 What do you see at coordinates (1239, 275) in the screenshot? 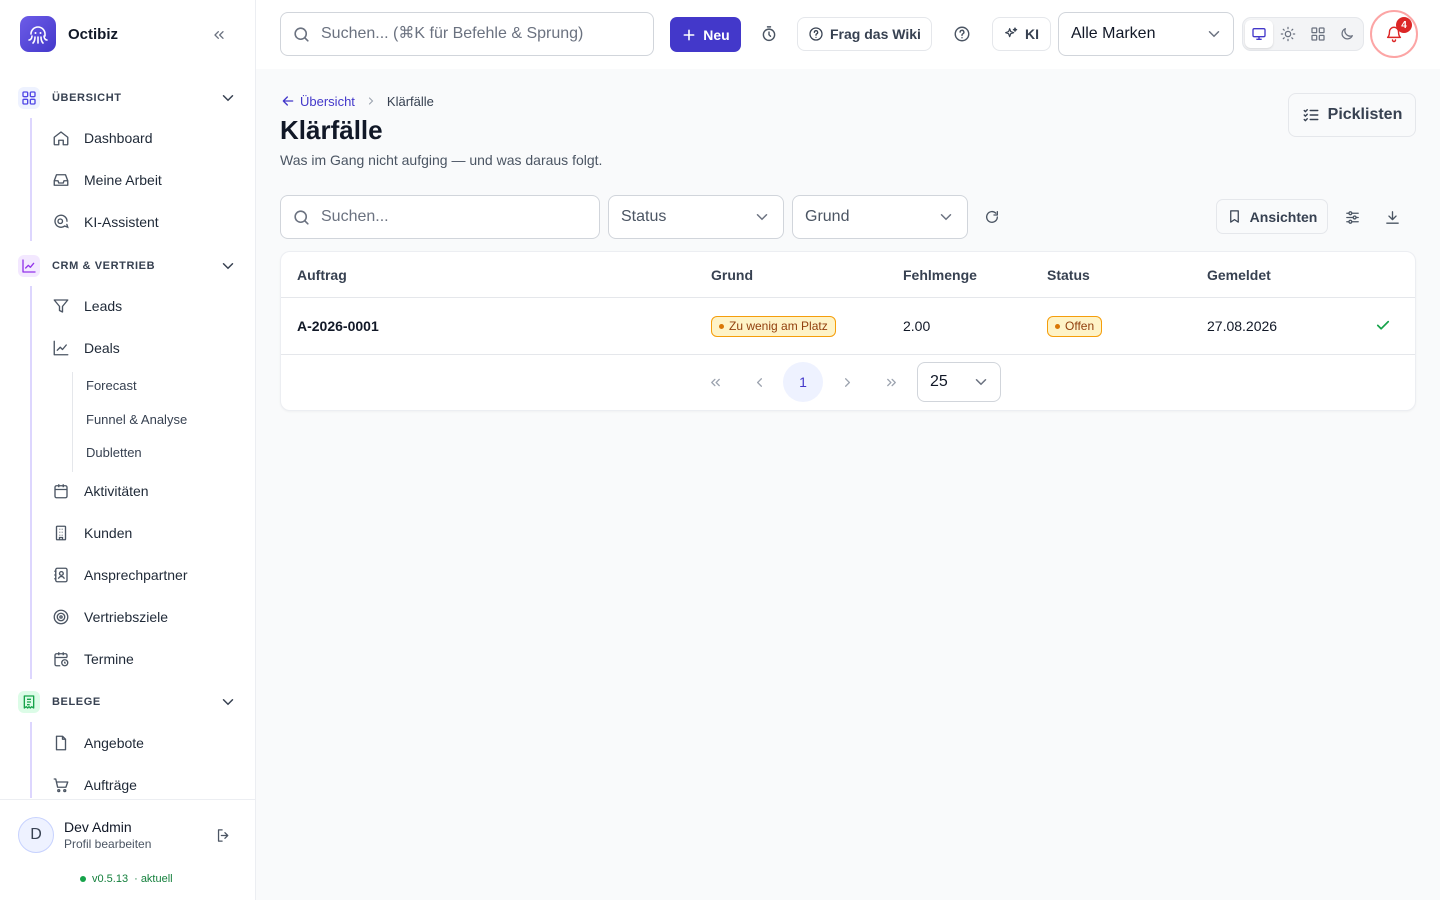
I see `column-header-reported: Gemeldet` at bounding box center [1239, 275].